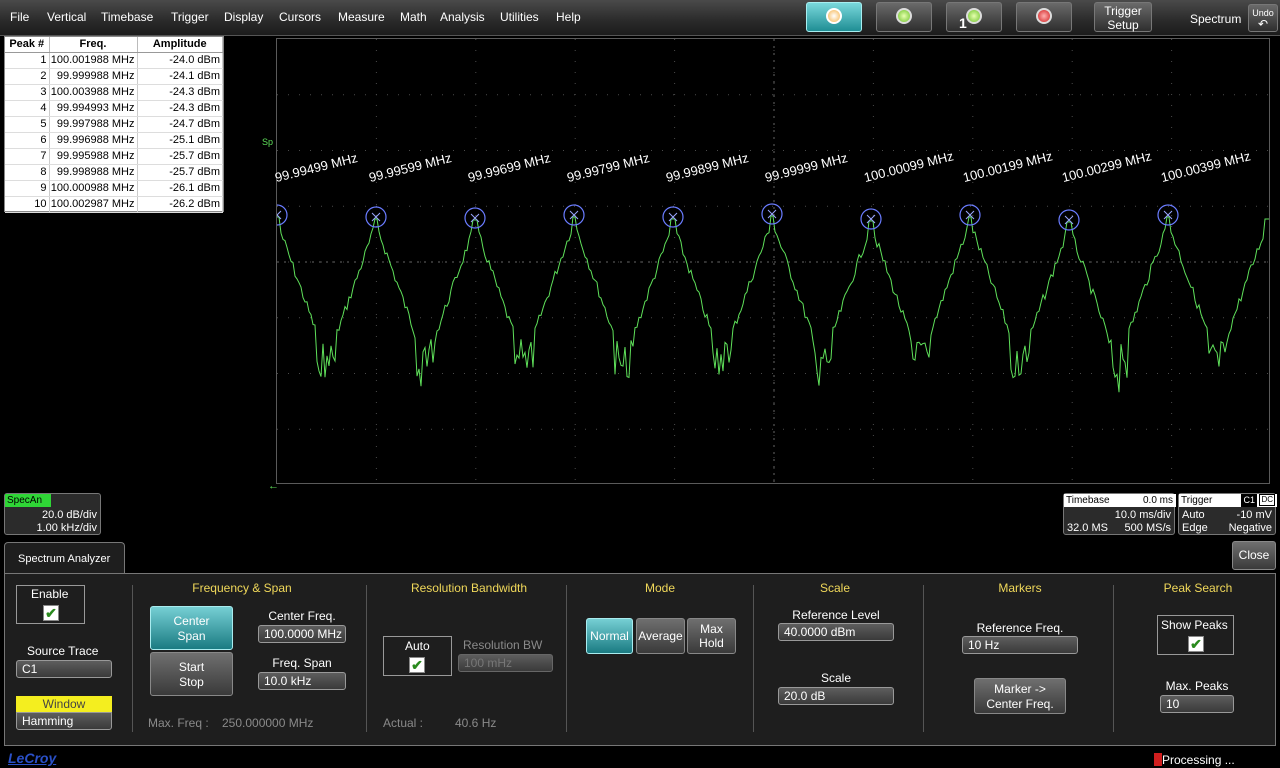 The image size is (1280, 768). What do you see at coordinates (1020, 645) in the screenshot?
I see `ref-freq-field: 10 Hz` at bounding box center [1020, 645].